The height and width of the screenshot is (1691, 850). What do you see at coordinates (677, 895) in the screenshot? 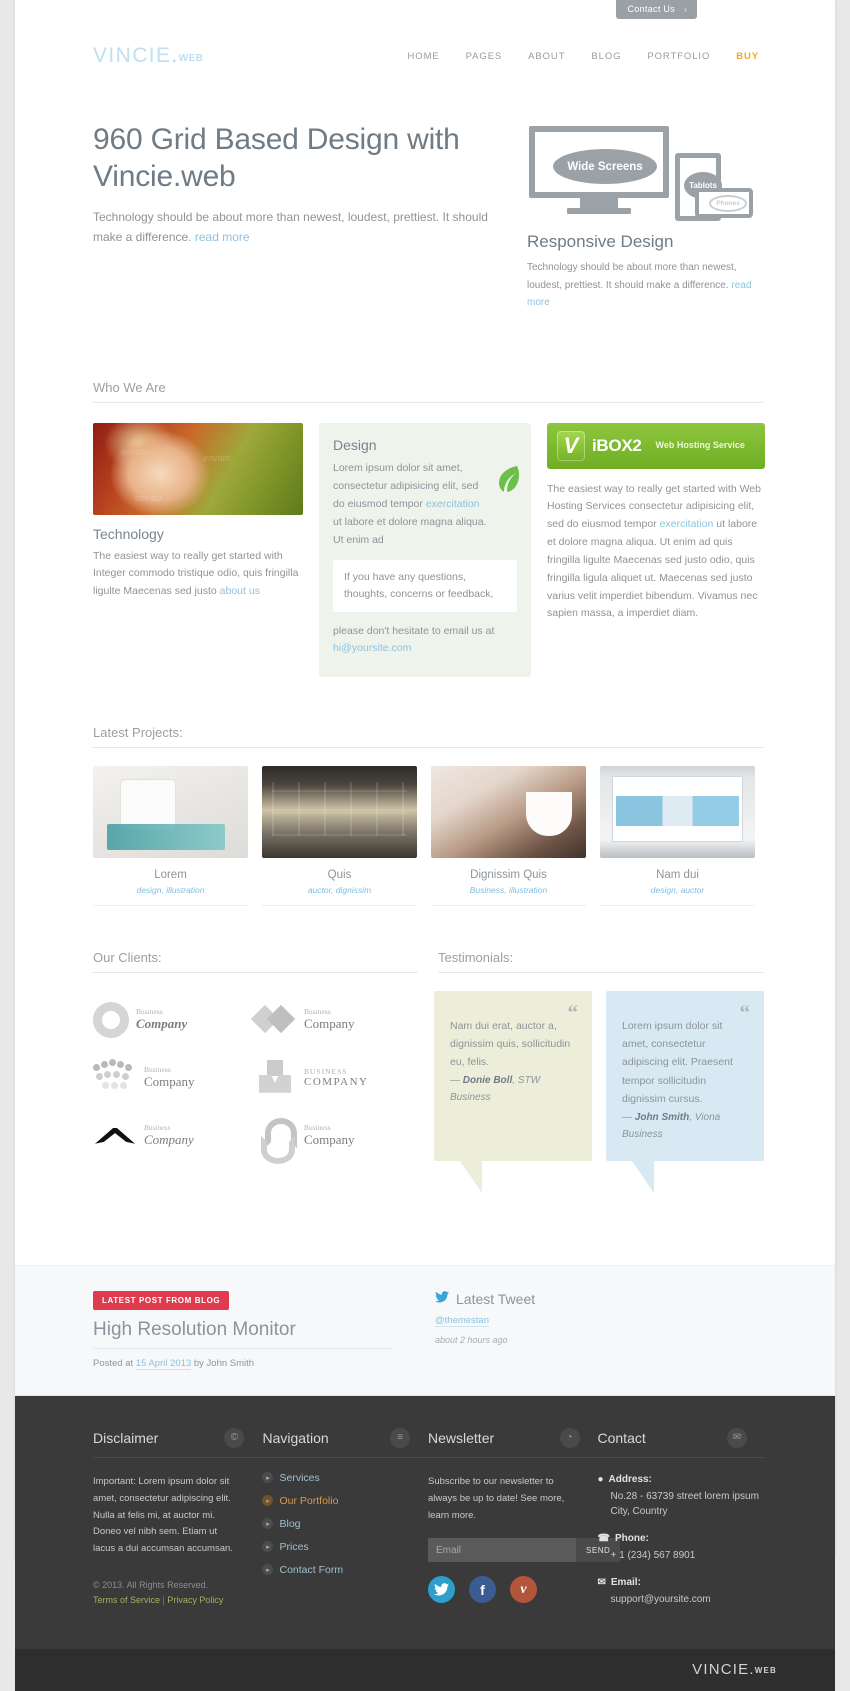
I see `project-tags: design, auctor` at bounding box center [677, 895].